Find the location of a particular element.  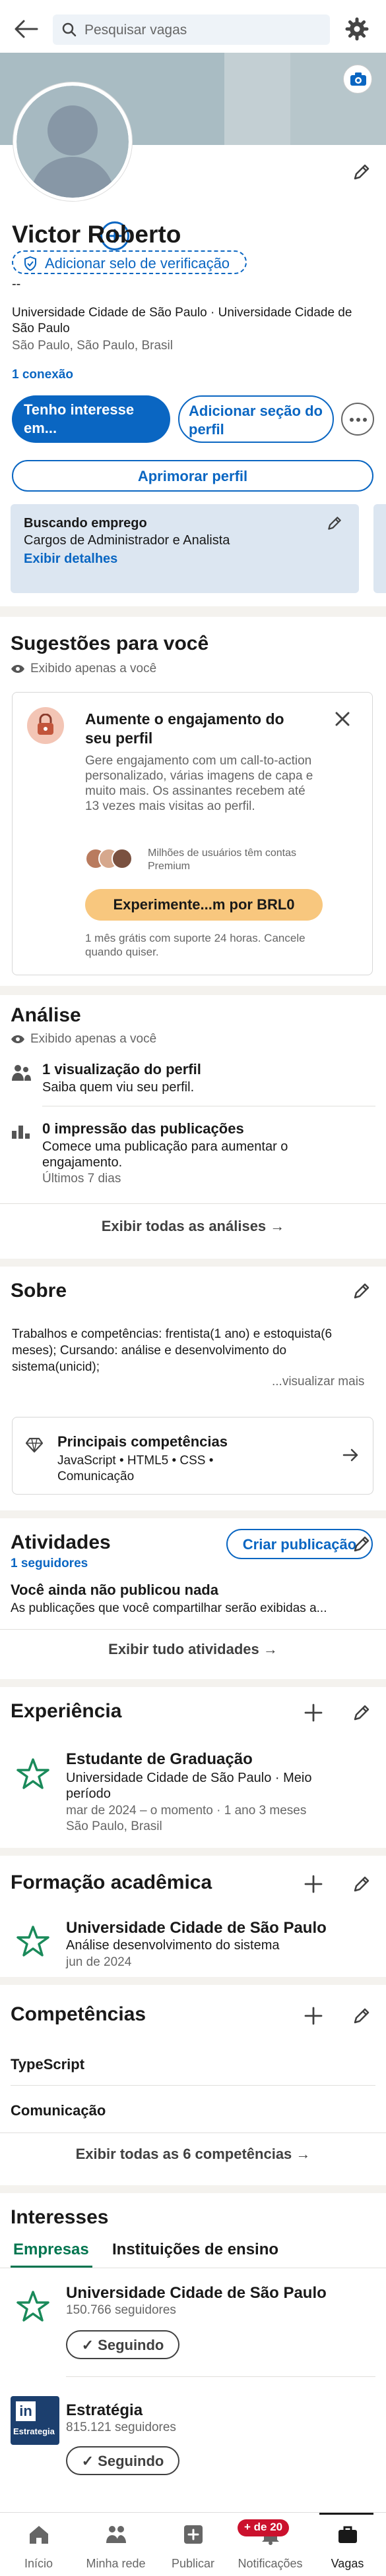

more-options-icon is located at coordinates (358, 419).